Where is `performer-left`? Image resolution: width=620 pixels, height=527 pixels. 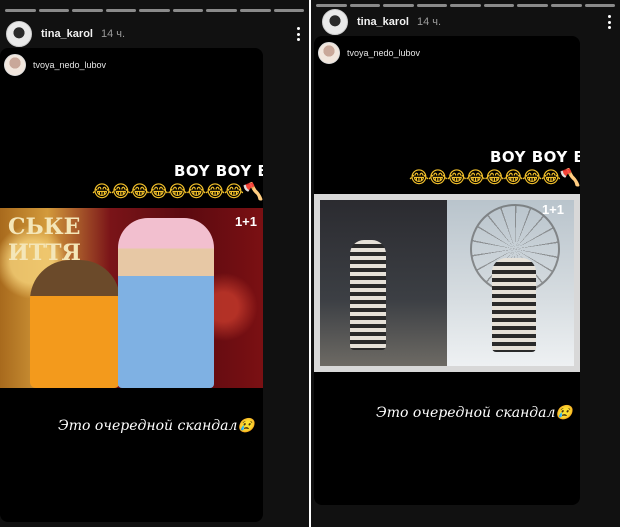
performer-left is located at coordinates (368, 295).